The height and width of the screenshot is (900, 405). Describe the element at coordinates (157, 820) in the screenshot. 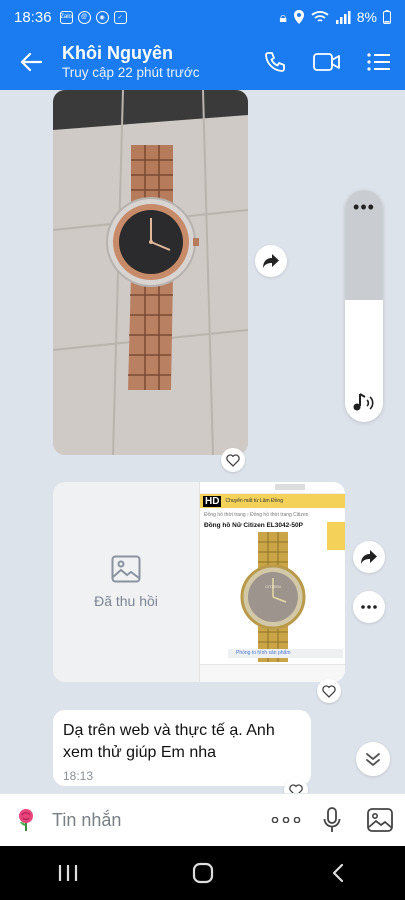

I see `message-input: Tin nhắn` at that location.